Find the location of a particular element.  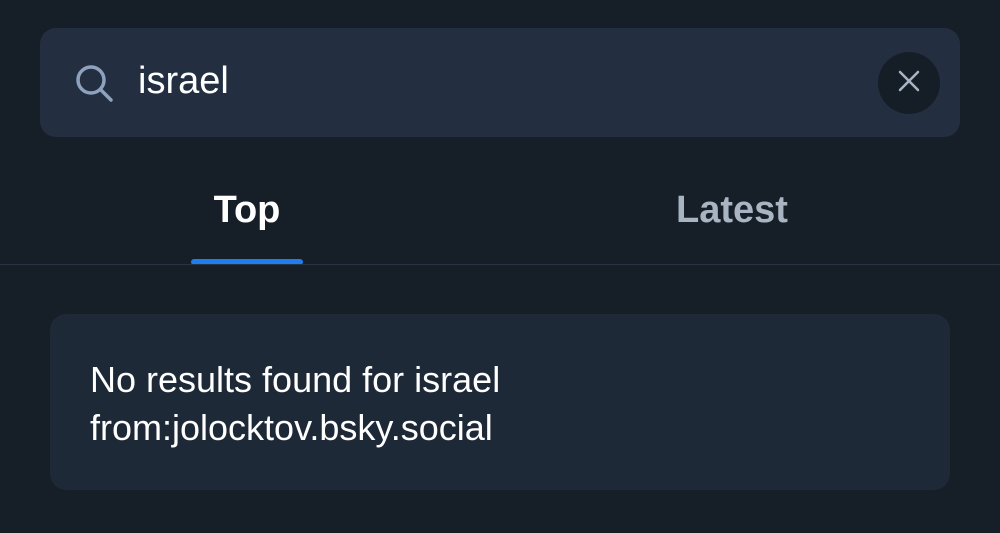

clear-search-button is located at coordinates (909, 83).